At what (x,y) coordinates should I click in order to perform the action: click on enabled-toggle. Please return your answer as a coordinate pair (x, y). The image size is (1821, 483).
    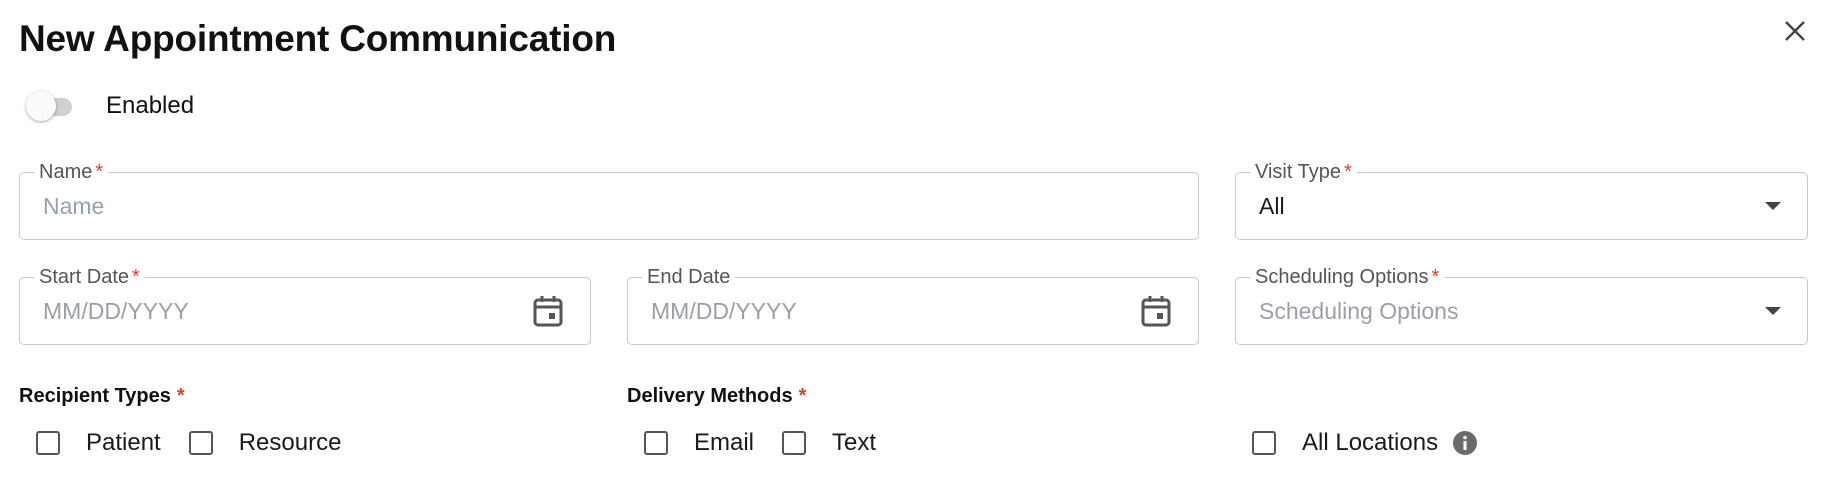
    Looking at the image, I should click on (51, 106).